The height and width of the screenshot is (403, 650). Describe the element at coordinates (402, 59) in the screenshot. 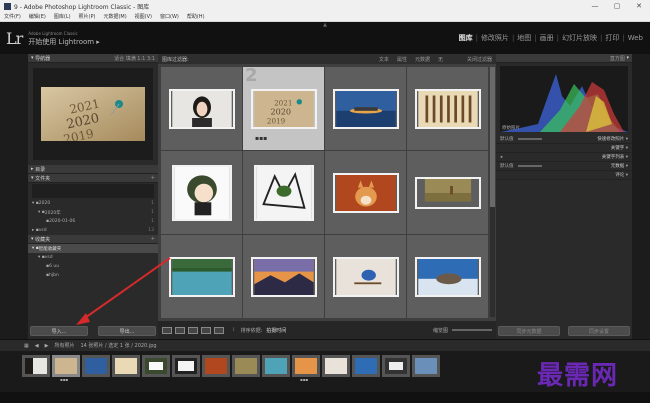

I see `filter-attribute: 属性` at that location.